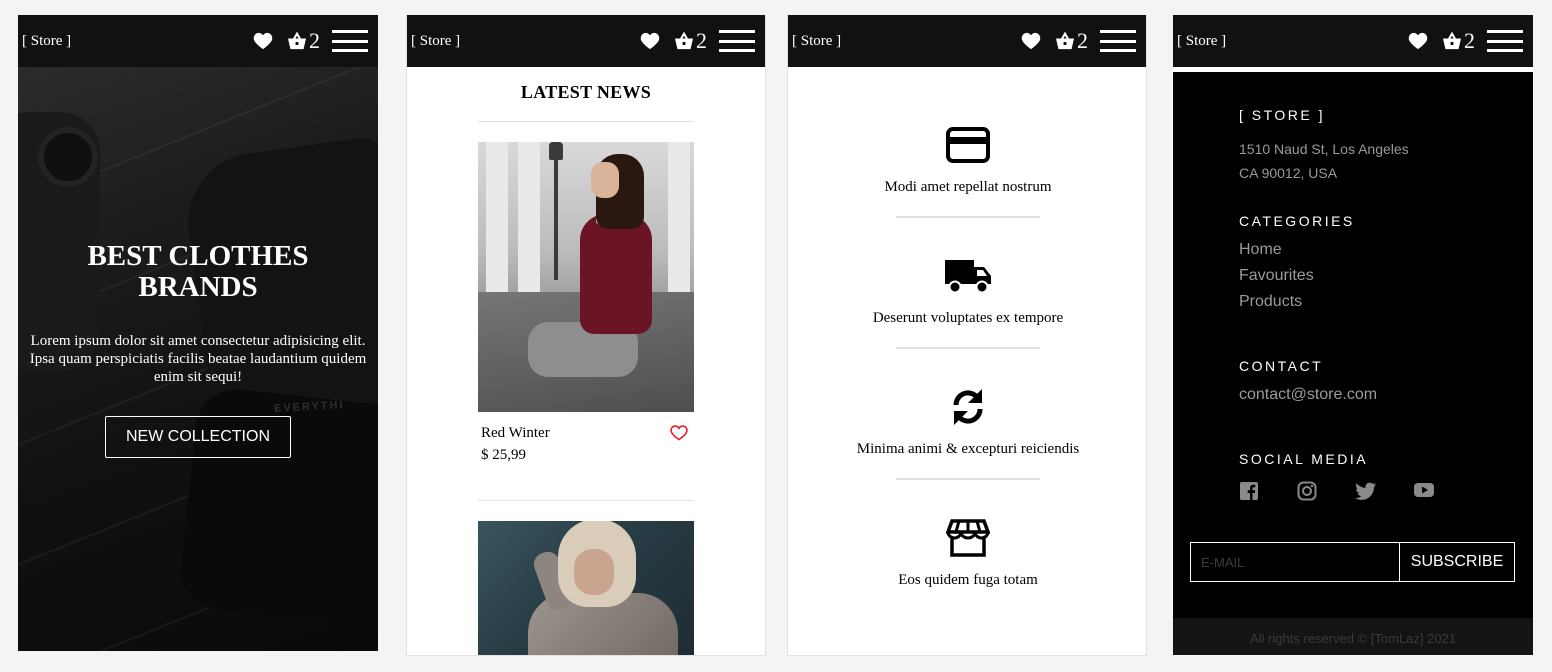 This screenshot has height=672, width=1552. I want to click on store-icon, so click(967, 538).